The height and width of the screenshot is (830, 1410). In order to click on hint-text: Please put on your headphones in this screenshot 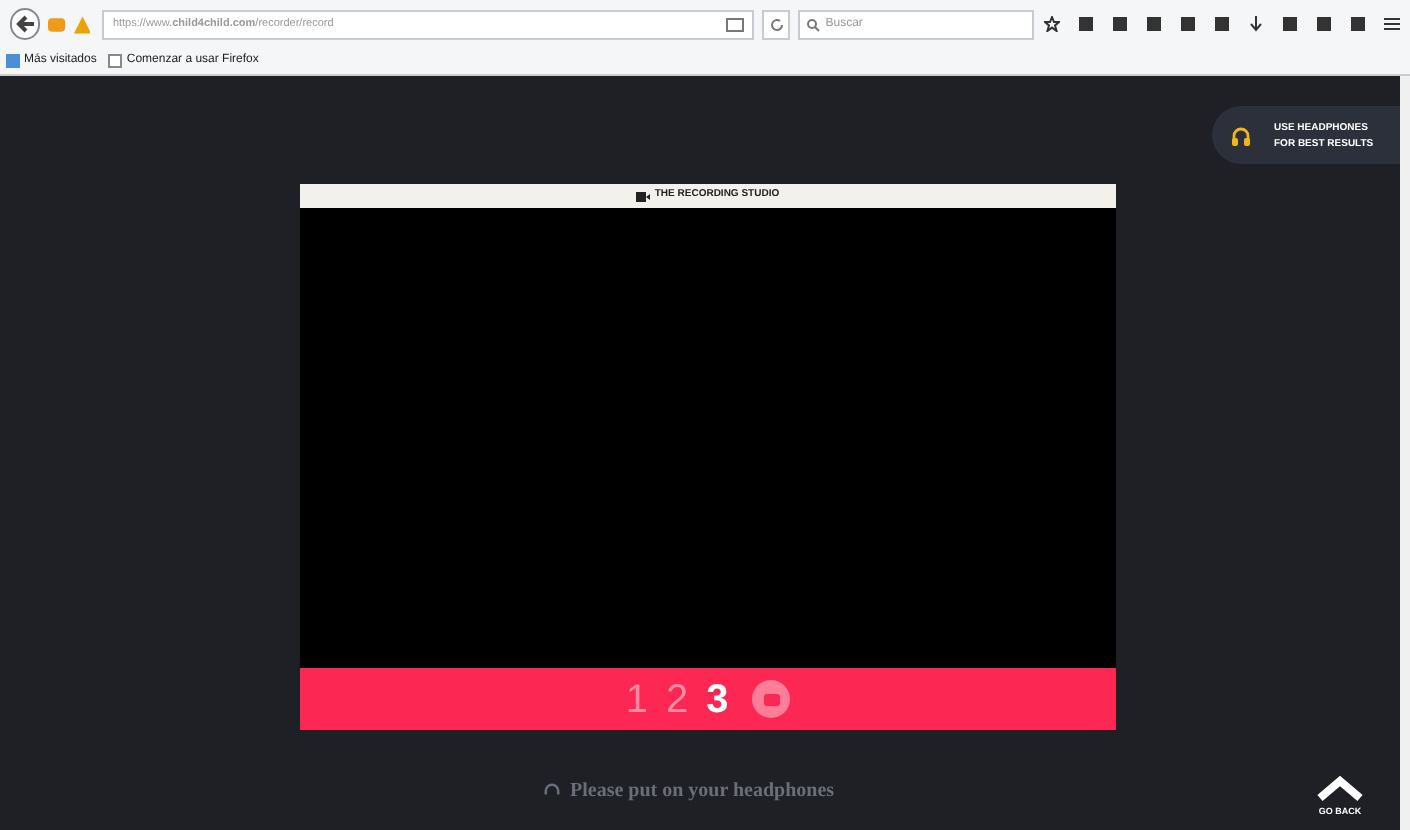, I will do `click(702, 792)`.